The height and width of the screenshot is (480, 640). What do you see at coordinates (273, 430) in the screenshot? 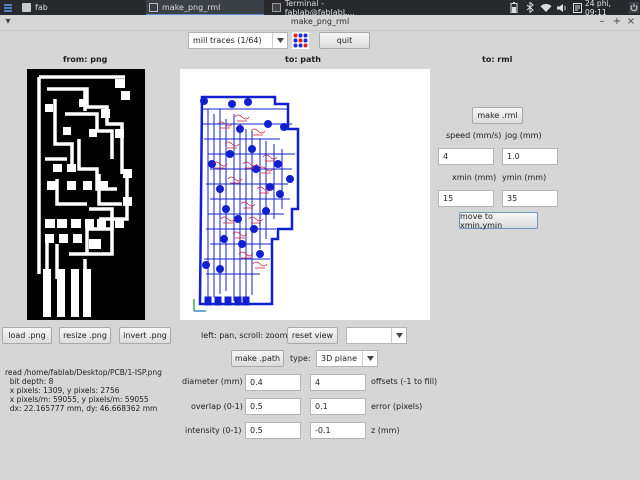
I see `intensity-field: 0.5` at bounding box center [273, 430].